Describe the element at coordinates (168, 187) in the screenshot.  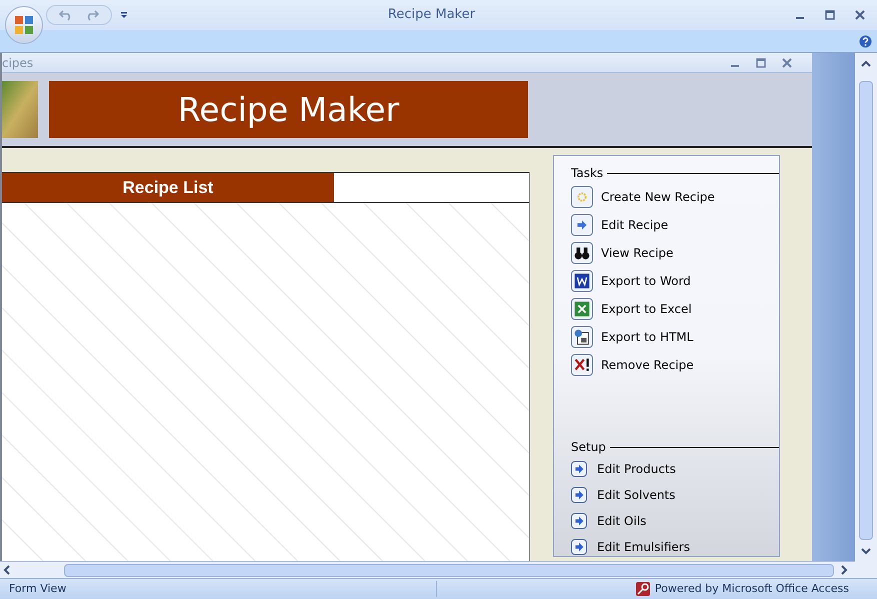
I see `list-header: Recipe List` at that location.